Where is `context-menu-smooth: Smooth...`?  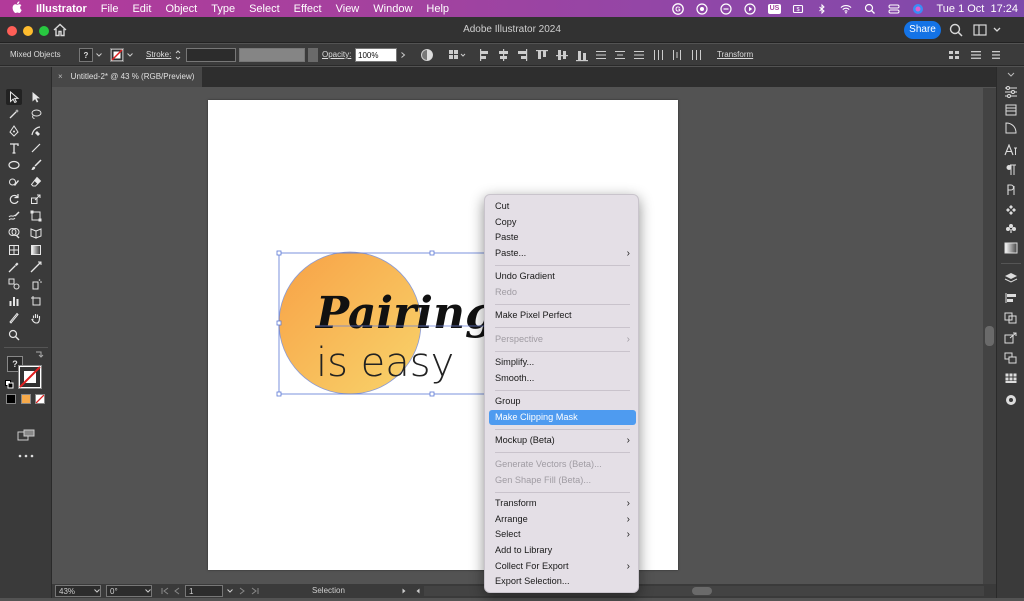
context-menu-smooth: Smooth... is located at coordinates (562, 378).